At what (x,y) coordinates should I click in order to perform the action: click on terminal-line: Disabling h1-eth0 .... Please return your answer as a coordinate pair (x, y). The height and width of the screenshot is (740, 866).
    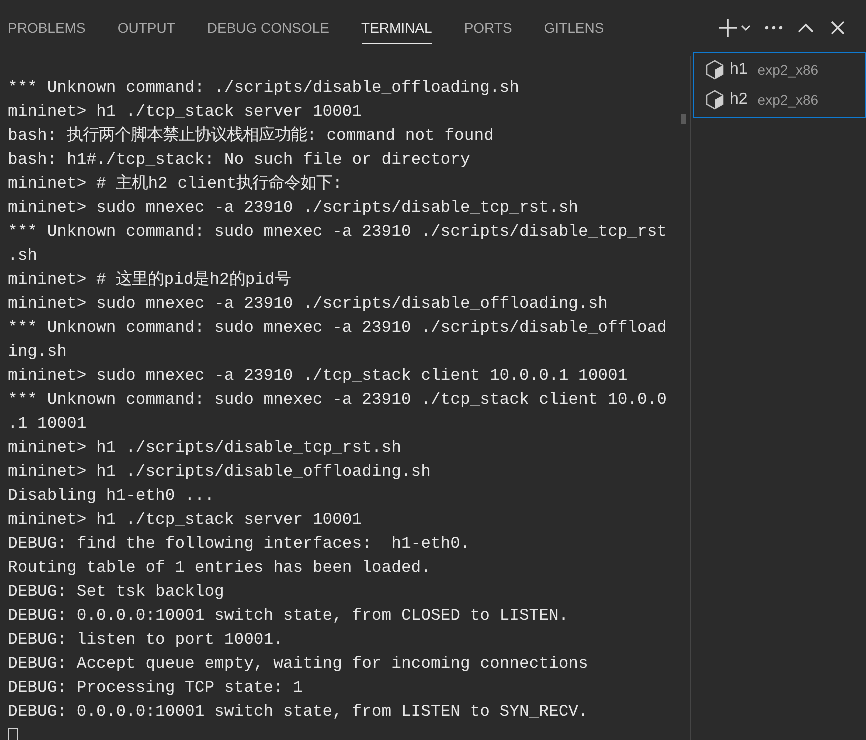
    Looking at the image, I should click on (111, 496).